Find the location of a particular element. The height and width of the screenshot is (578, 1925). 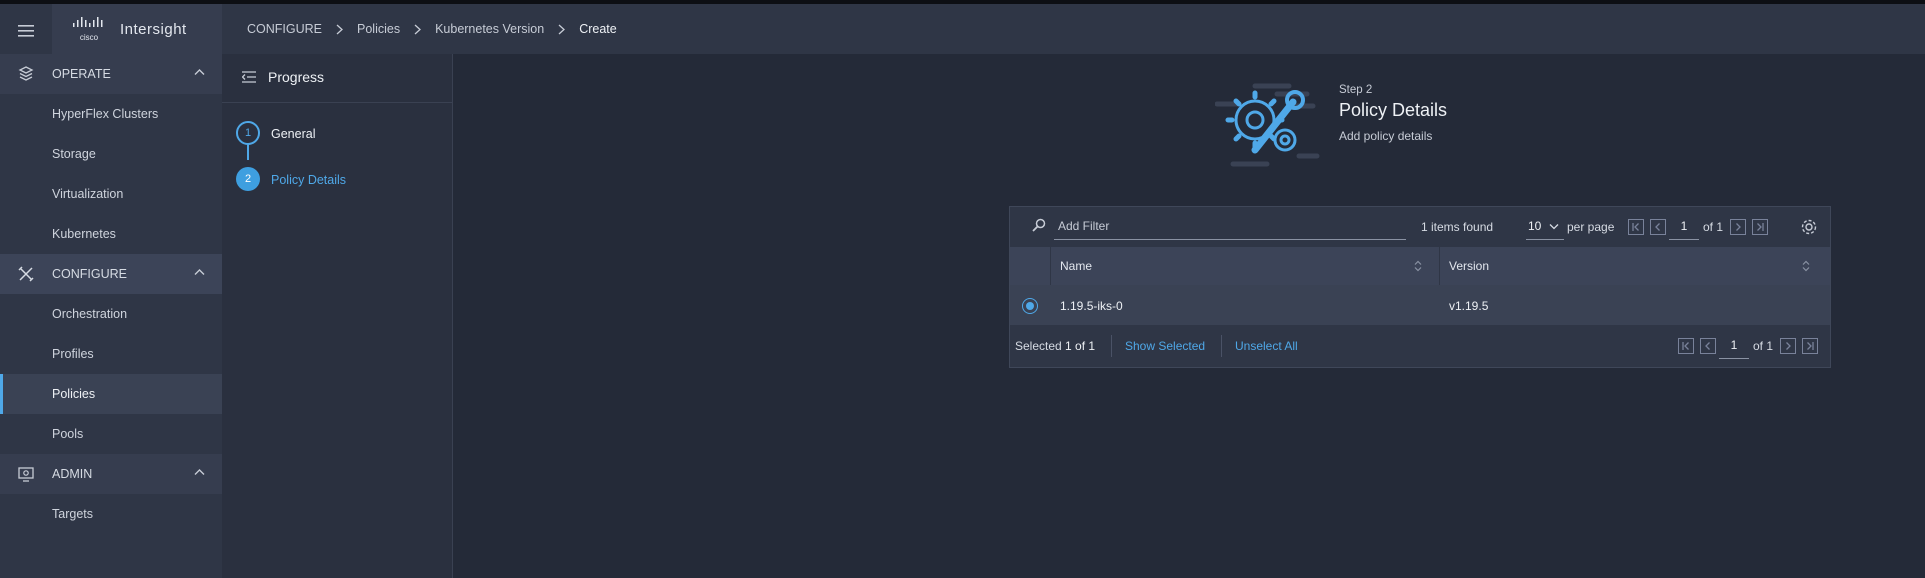

sidebar-item-label: Profiles is located at coordinates (73, 354).